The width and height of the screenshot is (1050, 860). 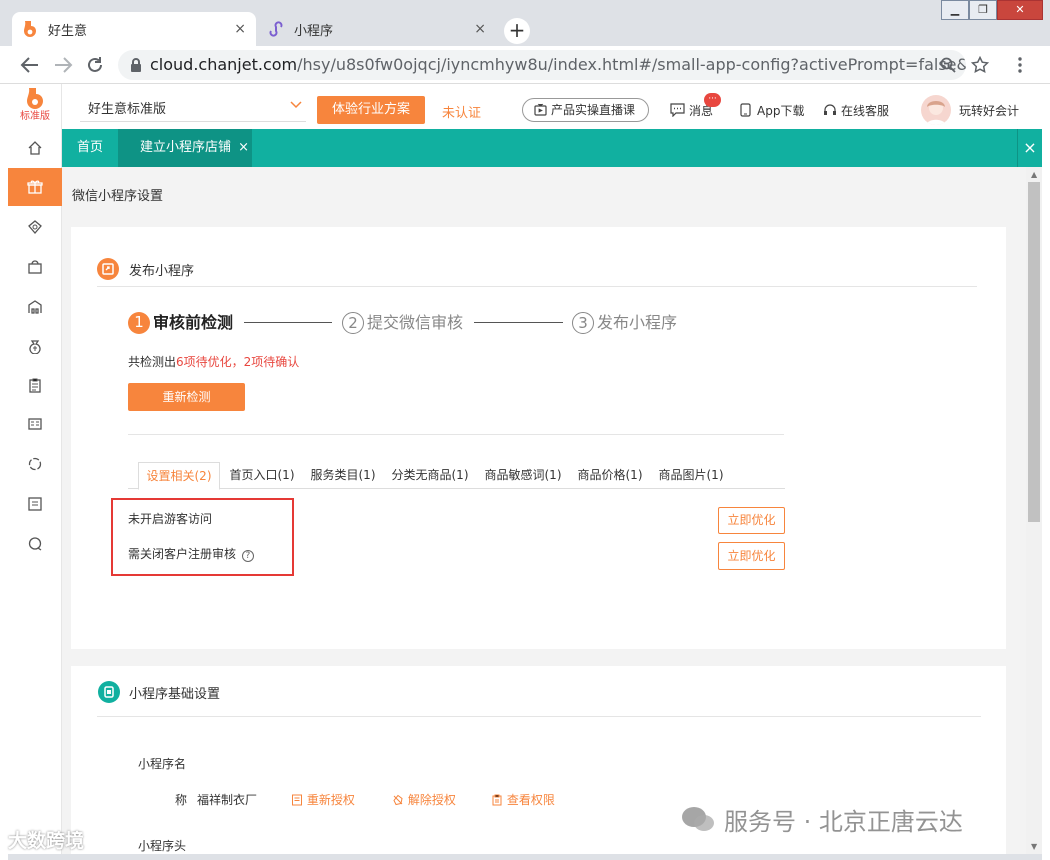 What do you see at coordinates (35, 116) in the screenshot?
I see `logo-label: 标准版` at bounding box center [35, 116].